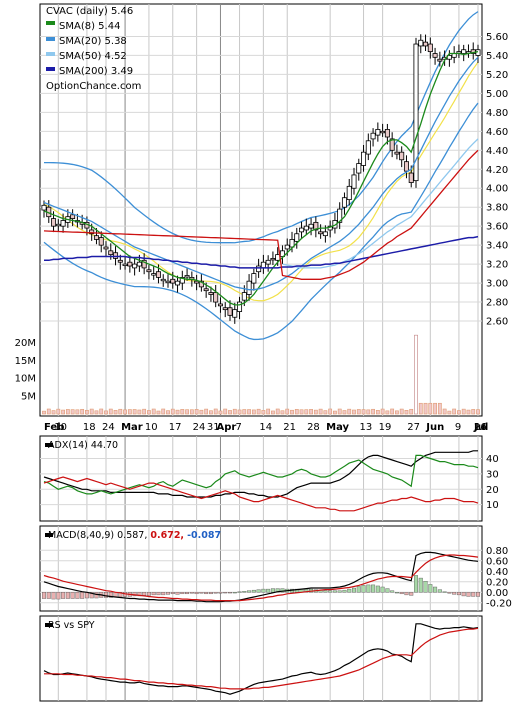 The image size is (526, 706). I want to click on price-y-tick: 3.40, so click(497, 246).